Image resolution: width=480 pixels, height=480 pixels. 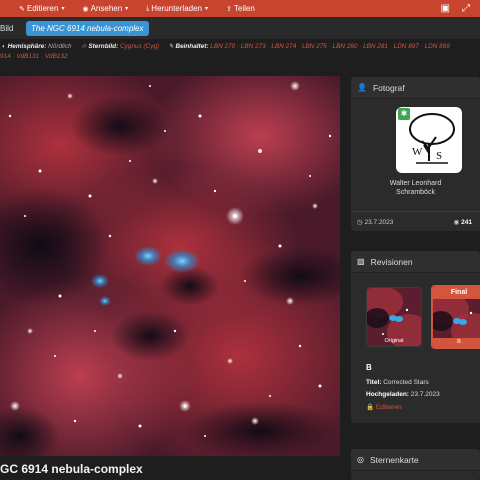 I want to click on metadata-row-2: 914 · VdB131 · VdB132, so click(x=34, y=57).